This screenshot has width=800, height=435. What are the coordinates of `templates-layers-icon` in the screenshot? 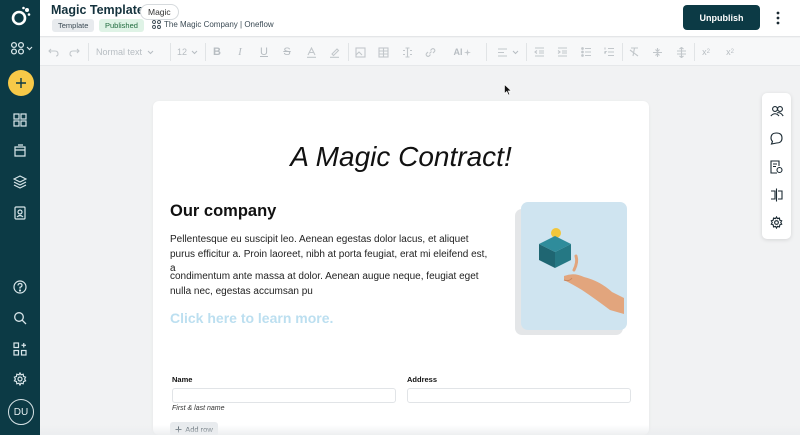 It's located at (20, 182).